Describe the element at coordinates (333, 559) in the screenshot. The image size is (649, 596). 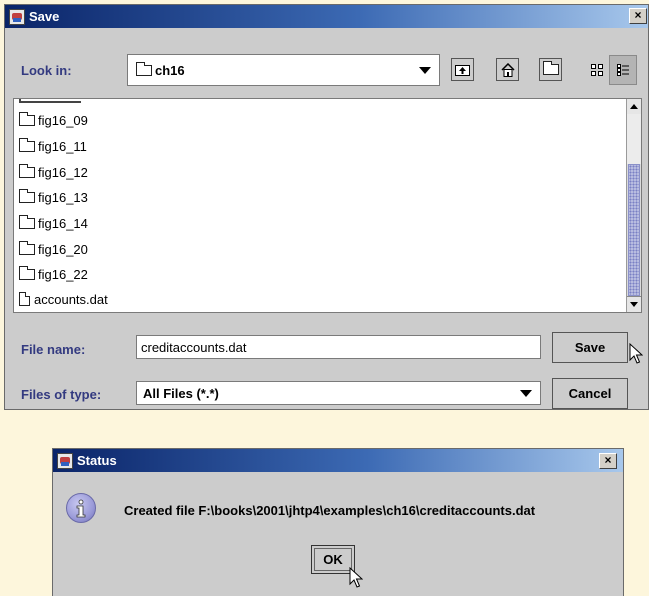
I see `ok-button-label: OK` at that location.